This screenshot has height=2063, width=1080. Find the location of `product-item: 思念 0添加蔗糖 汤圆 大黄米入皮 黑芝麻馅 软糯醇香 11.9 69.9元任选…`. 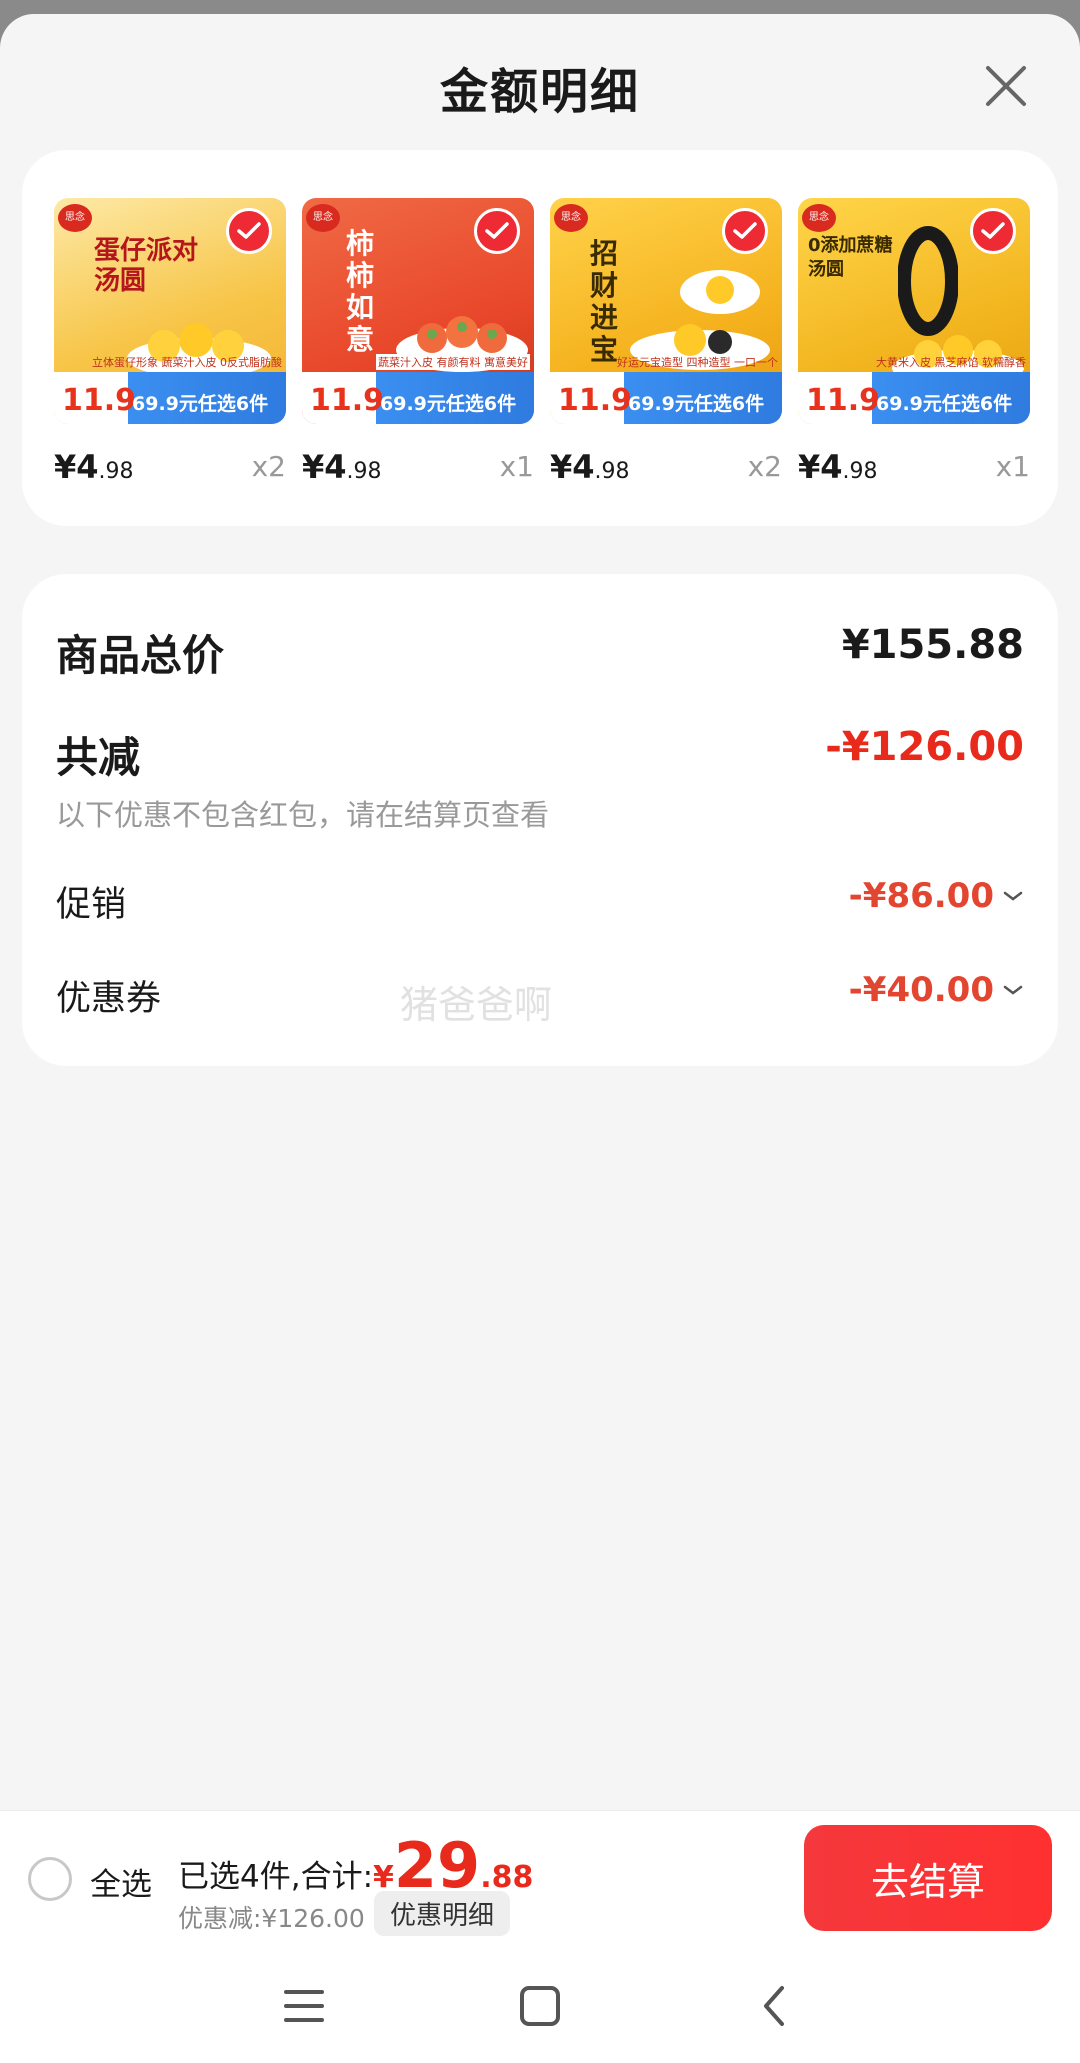

product-item: 思念 0添加蔗糖 汤圆 大黄米入皮 黑芝麻馅 软糯醇香 11.9 69.9元任选… is located at coordinates (914, 348).